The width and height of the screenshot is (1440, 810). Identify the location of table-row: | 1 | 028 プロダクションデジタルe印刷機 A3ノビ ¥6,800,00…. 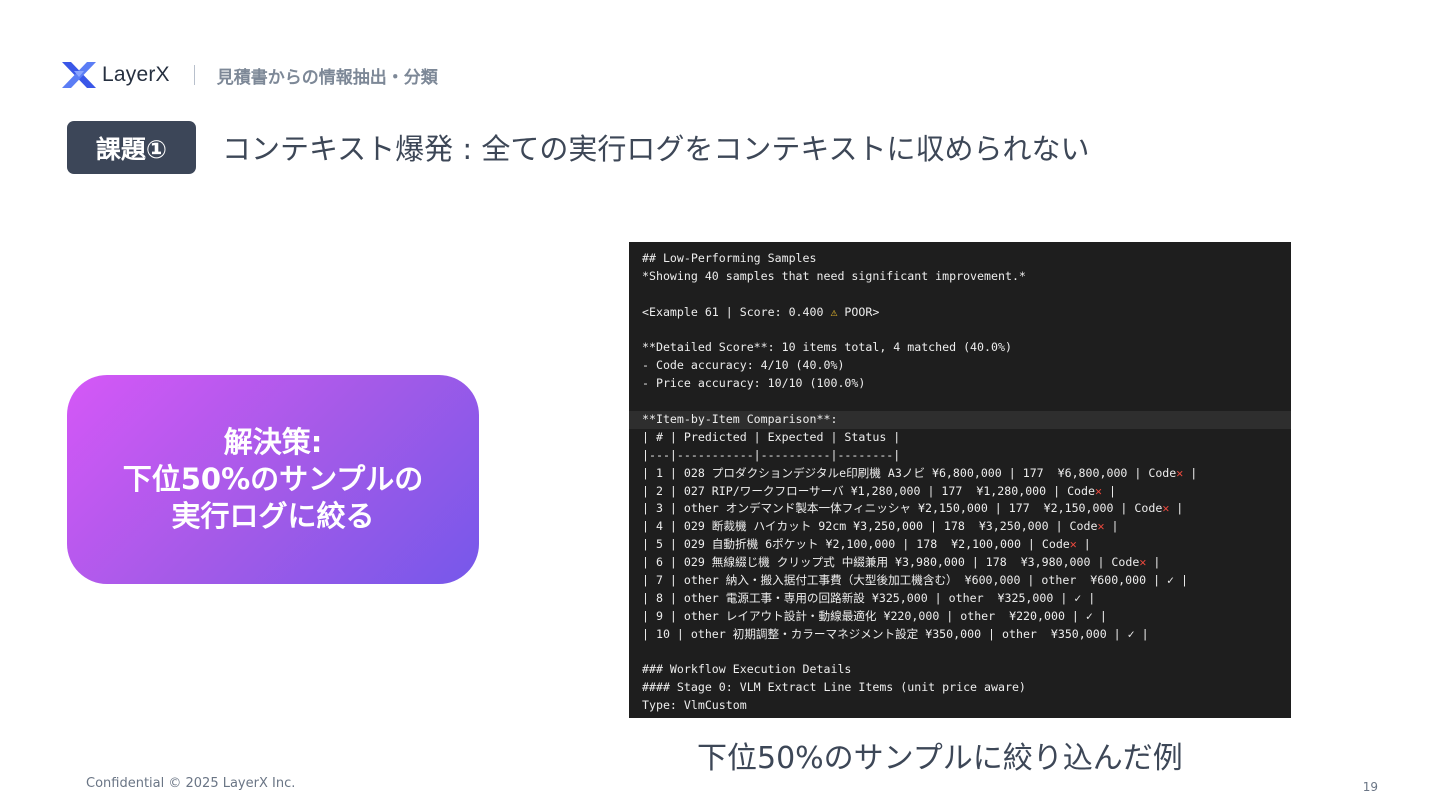
(920, 472).